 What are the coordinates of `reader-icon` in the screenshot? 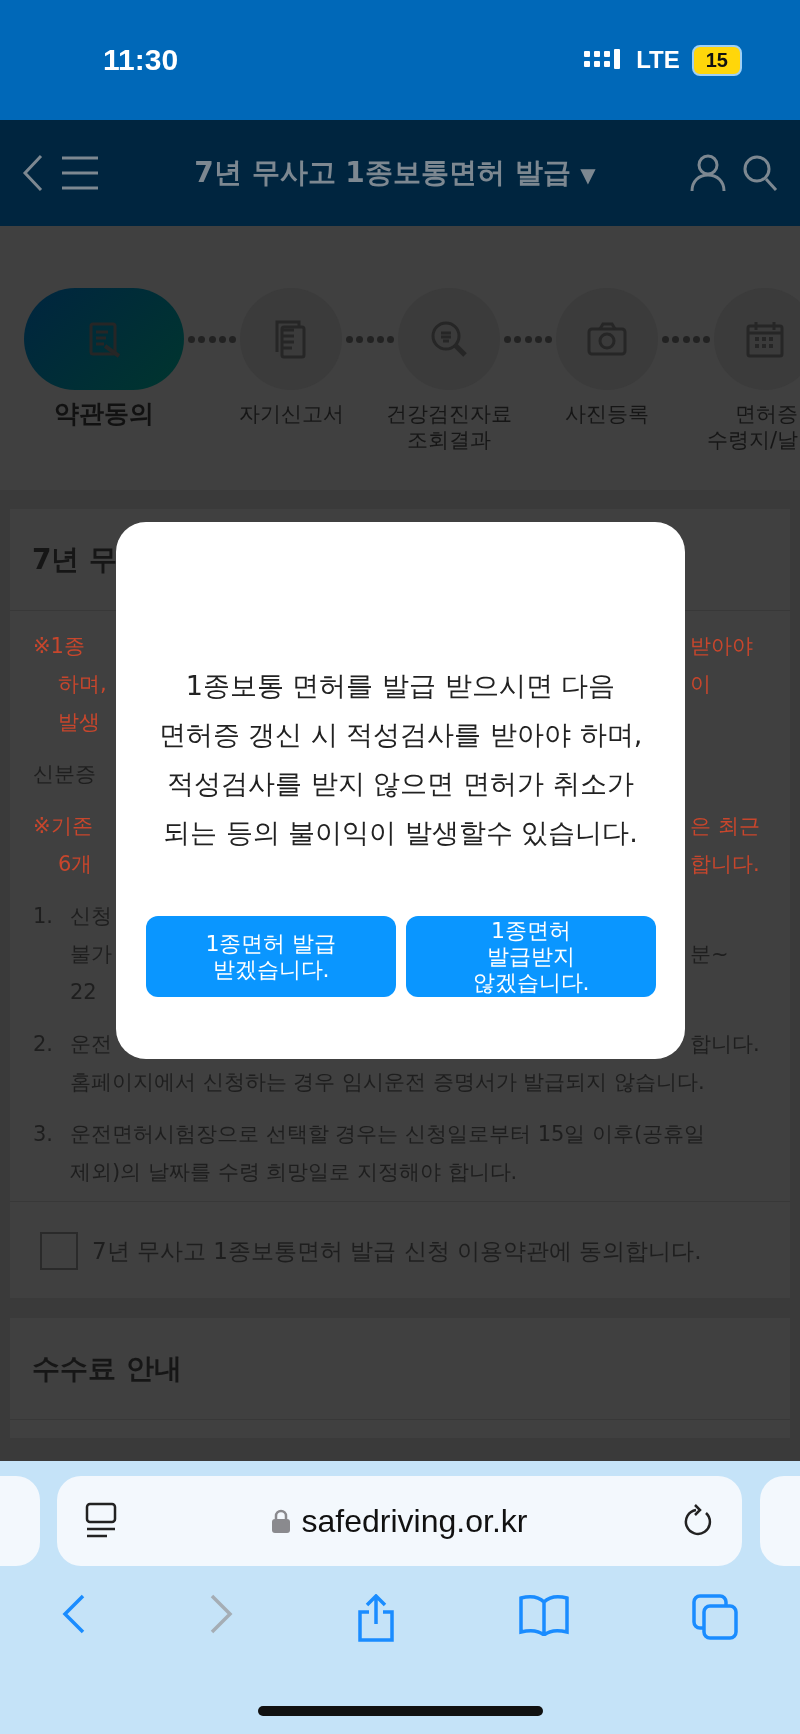 It's located at (101, 1521).